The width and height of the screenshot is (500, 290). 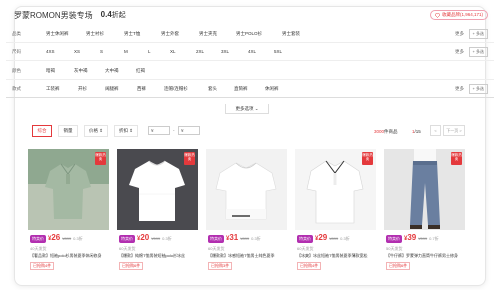 I want to click on sort-discount-button: 折扣 ⇕, so click(x=126, y=131).